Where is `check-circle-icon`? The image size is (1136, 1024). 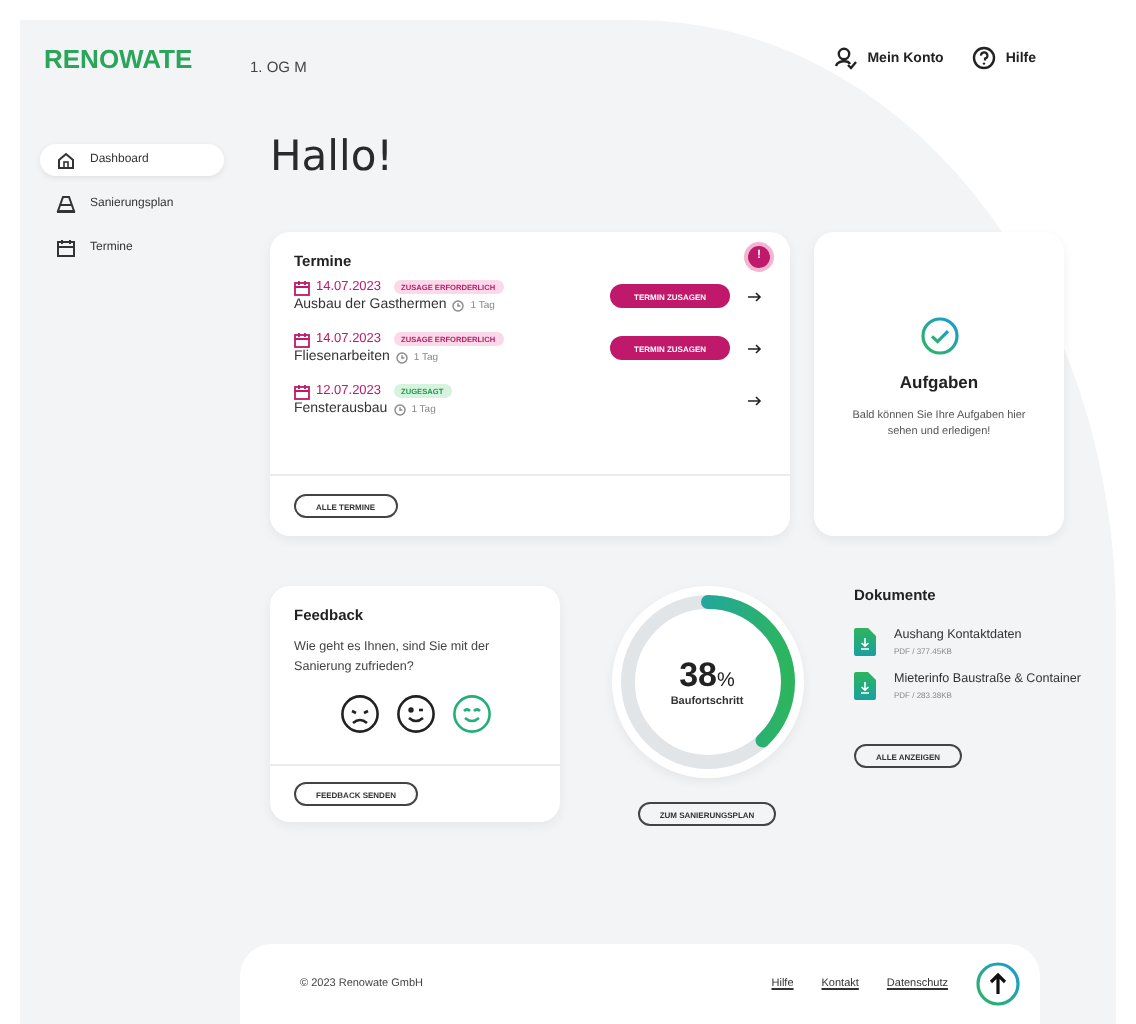 check-circle-icon is located at coordinates (939, 336).